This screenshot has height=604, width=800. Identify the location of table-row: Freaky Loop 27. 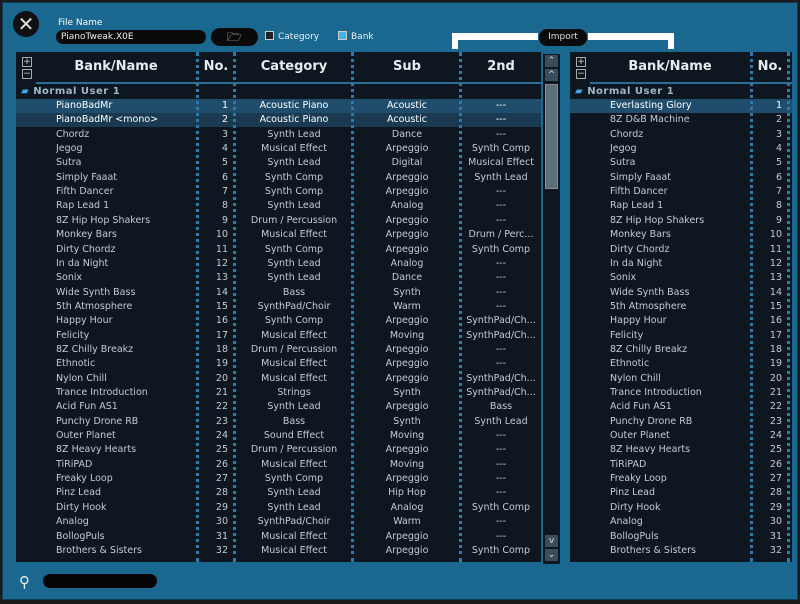
(681, 479).